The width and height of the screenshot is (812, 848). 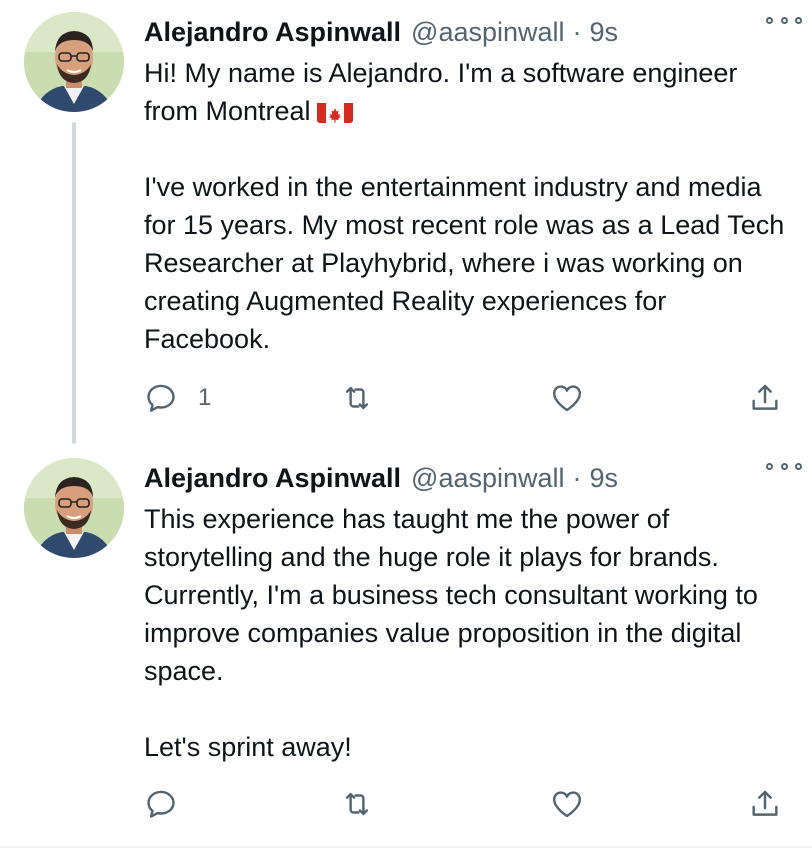 I want to click on canada-flag-icon, so click(x=334, y=111).